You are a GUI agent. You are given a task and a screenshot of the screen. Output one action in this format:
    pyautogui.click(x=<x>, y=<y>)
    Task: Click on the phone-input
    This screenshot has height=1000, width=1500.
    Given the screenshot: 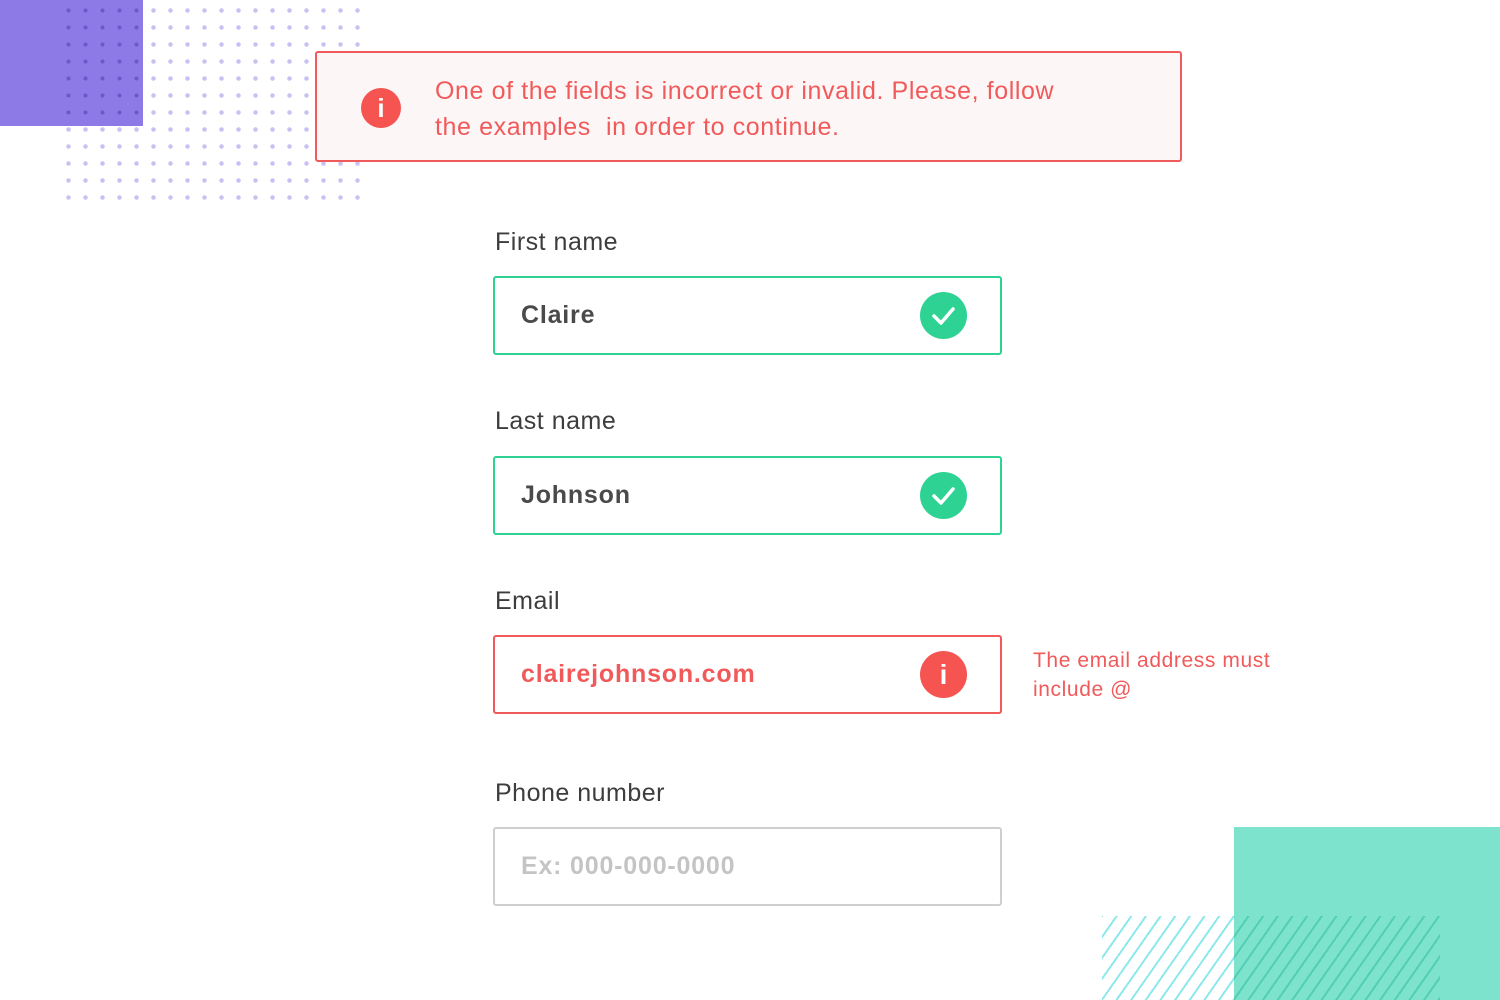 What is the action you would take?
    pyautogui.click(x=711, y=866)
    